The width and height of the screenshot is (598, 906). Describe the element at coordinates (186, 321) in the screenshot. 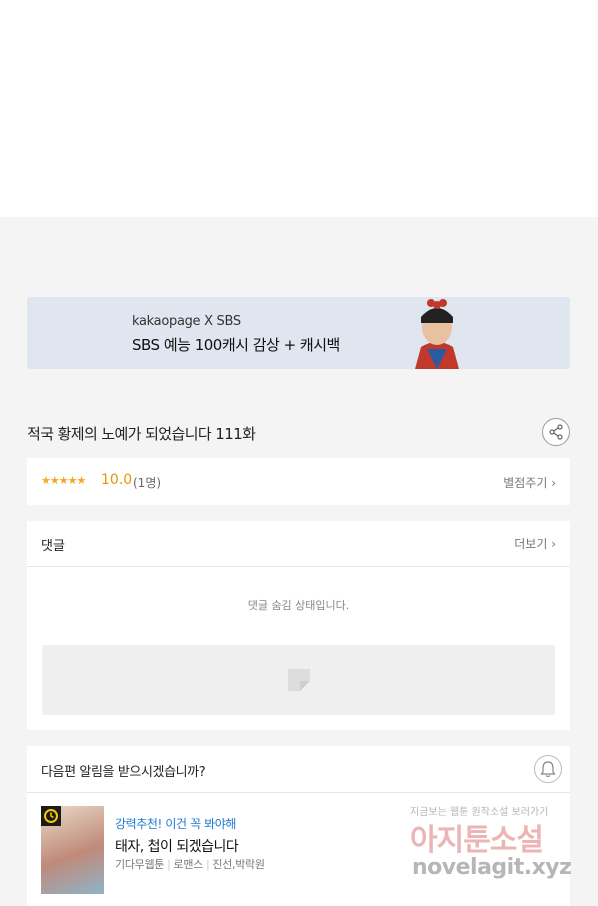

I see `banner-brand-text: kakaopage X SBS` at that location.